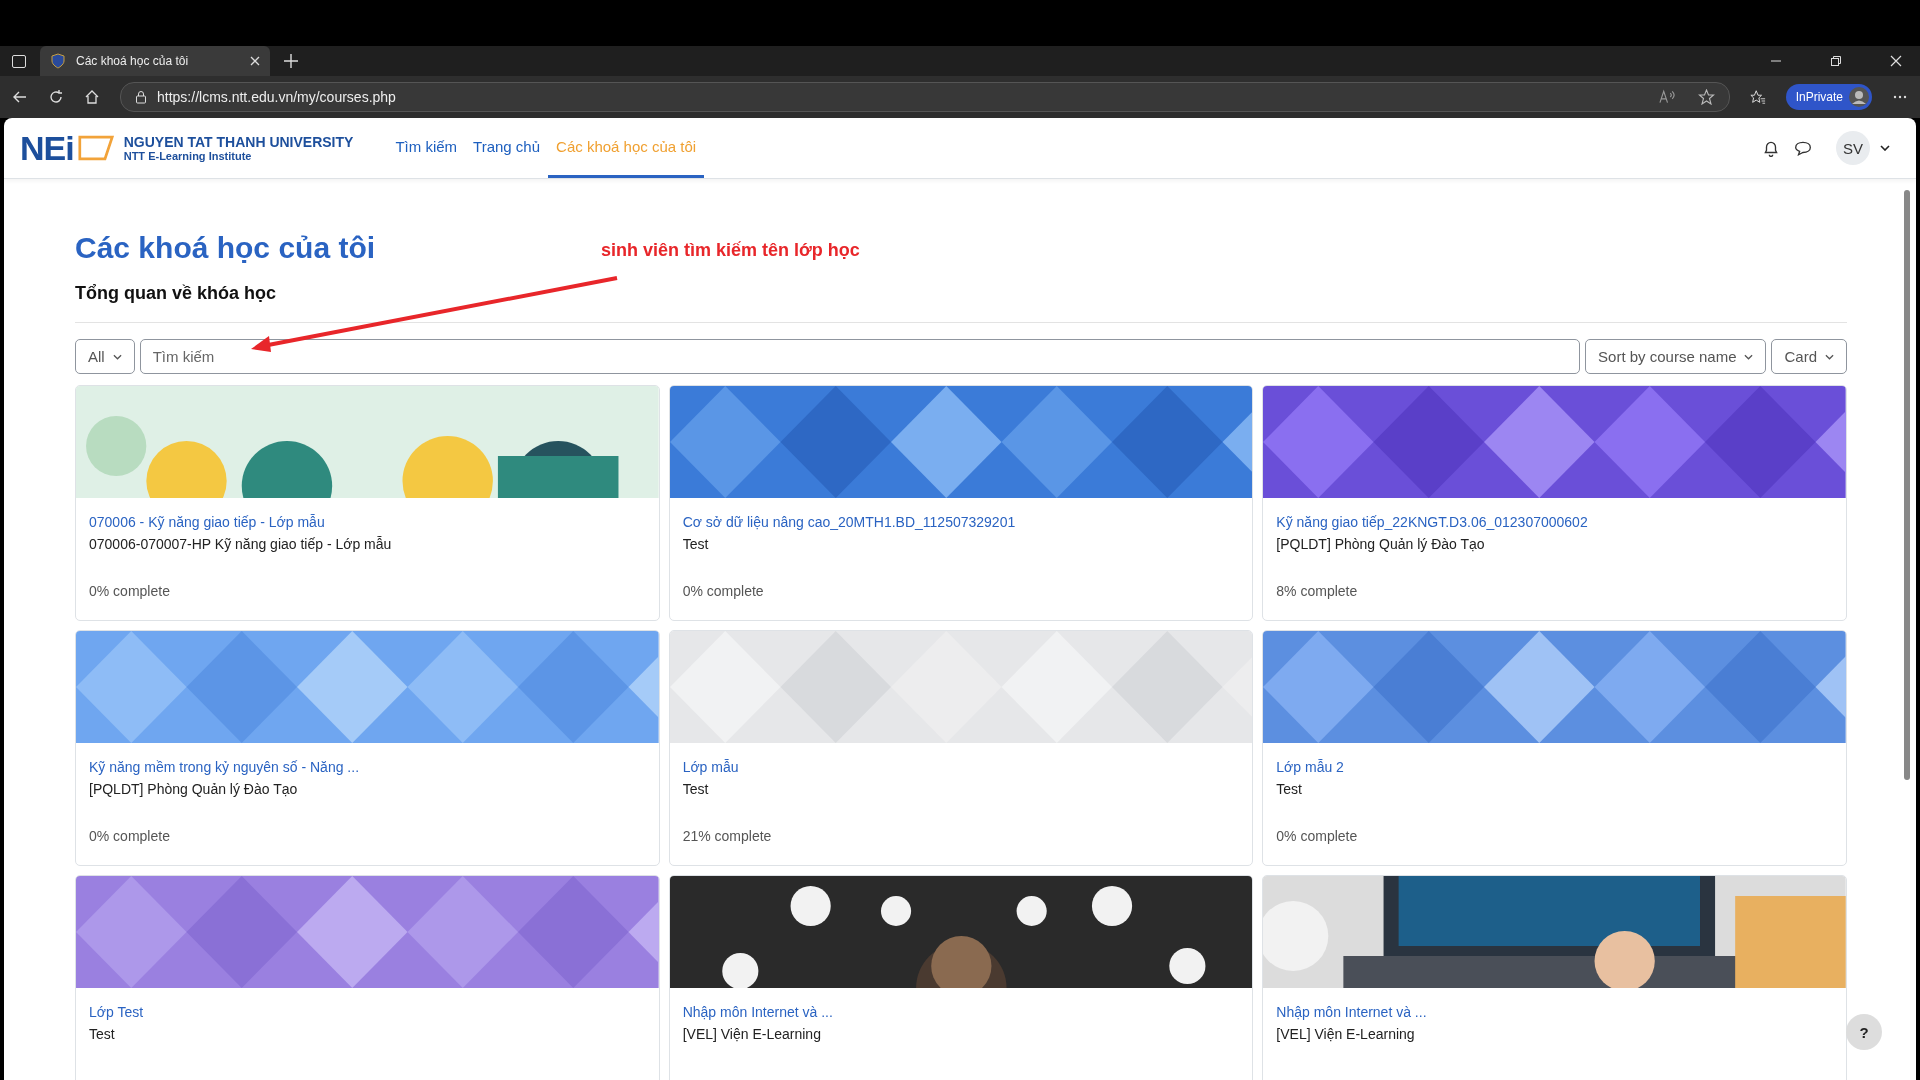 Image resolution: width=1920 pixels, height=1080 pixels. Describe the element at coordinates (1554, 522) in the screenshot. I see `course-link: Kỹ năng giao tiếp_22KNGT.D3.06_012307000602` at that location.